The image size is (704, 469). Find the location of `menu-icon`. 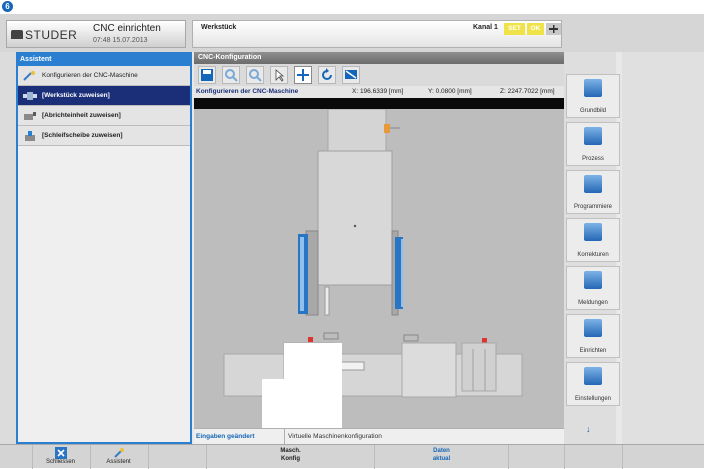

menu-icon is located at coordinates (553, 29).